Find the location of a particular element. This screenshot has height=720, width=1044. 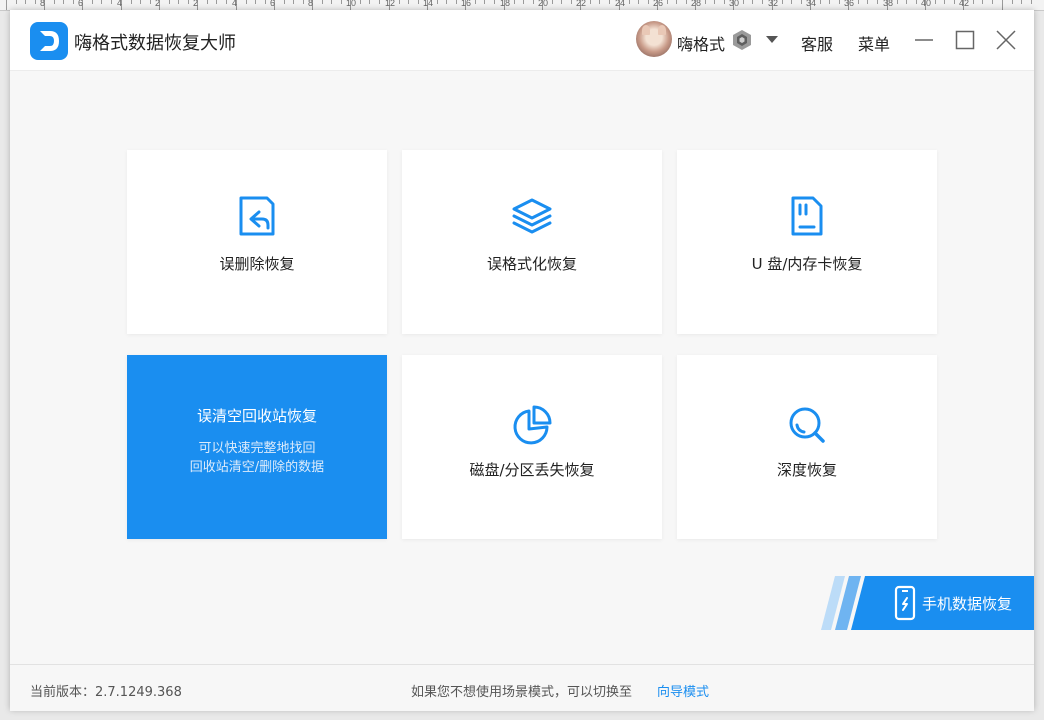

title-bar: 嗨格式数据恢复大师 嗨格式 客服 菜单 is located at coordinates (522, 40).